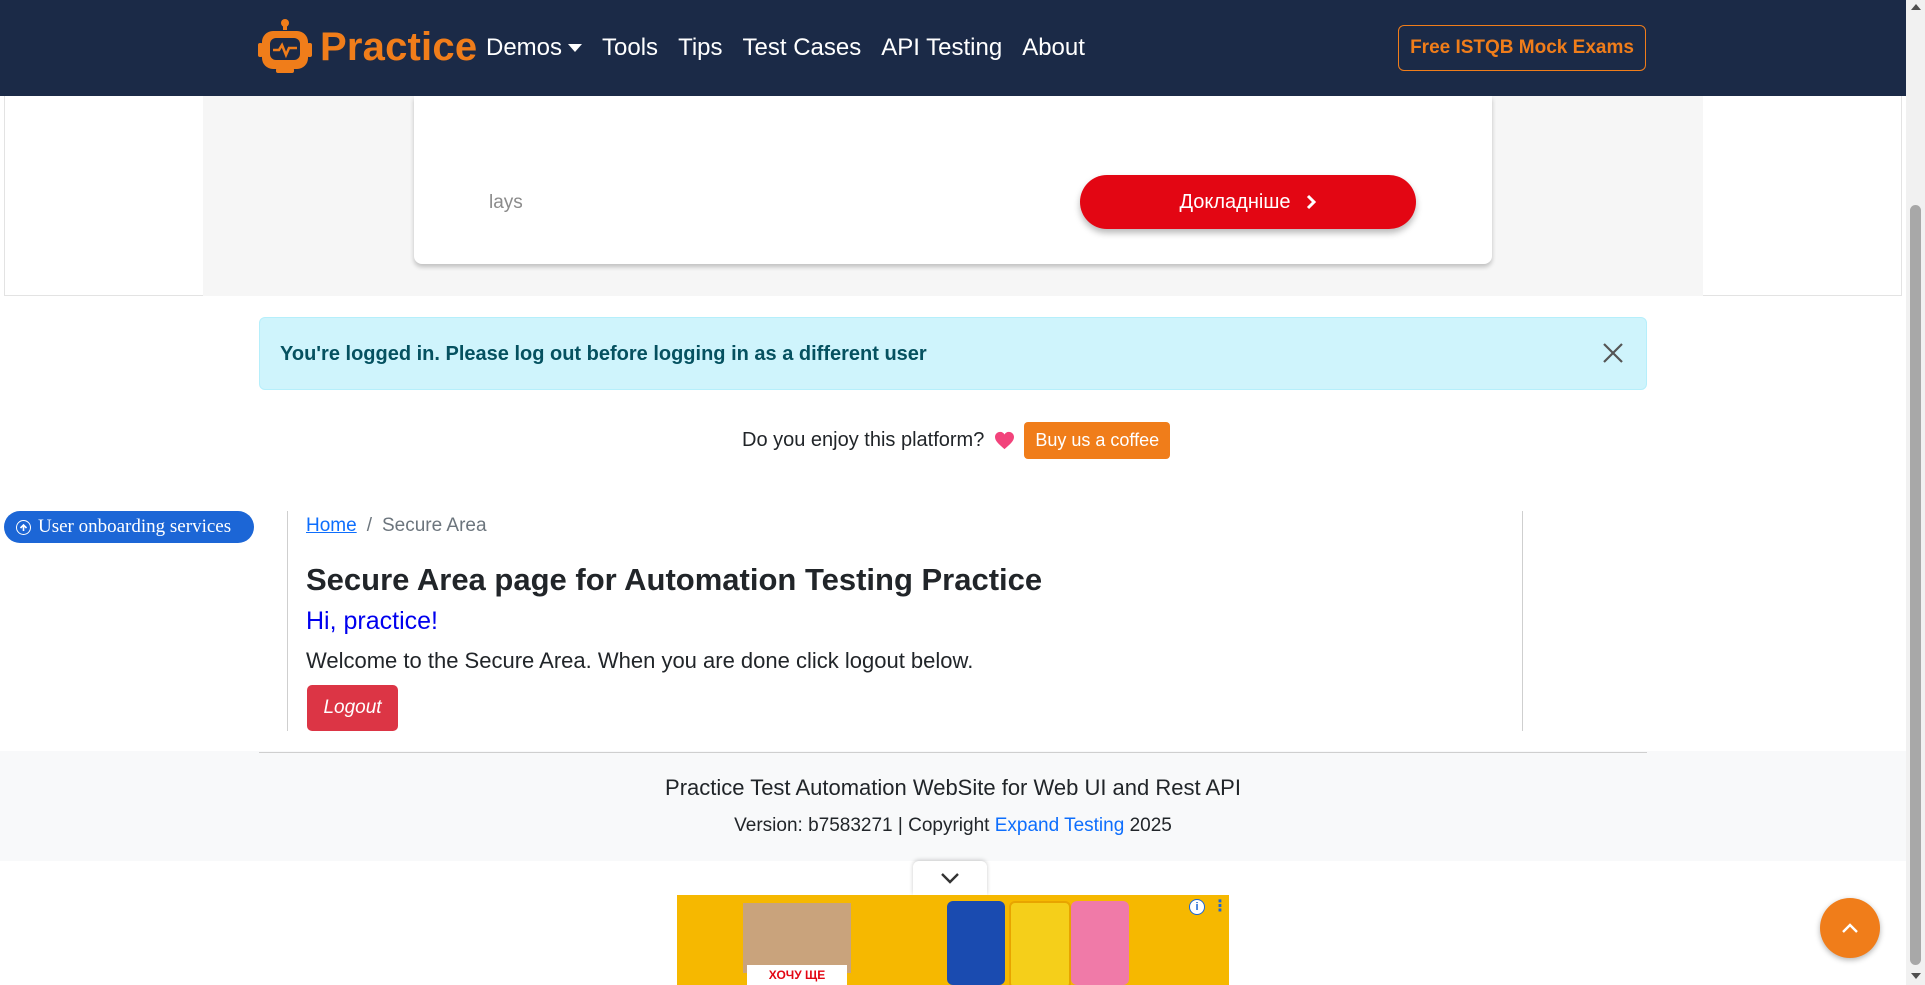  I want to click on nav-tips: Tips, so click(700, 48).